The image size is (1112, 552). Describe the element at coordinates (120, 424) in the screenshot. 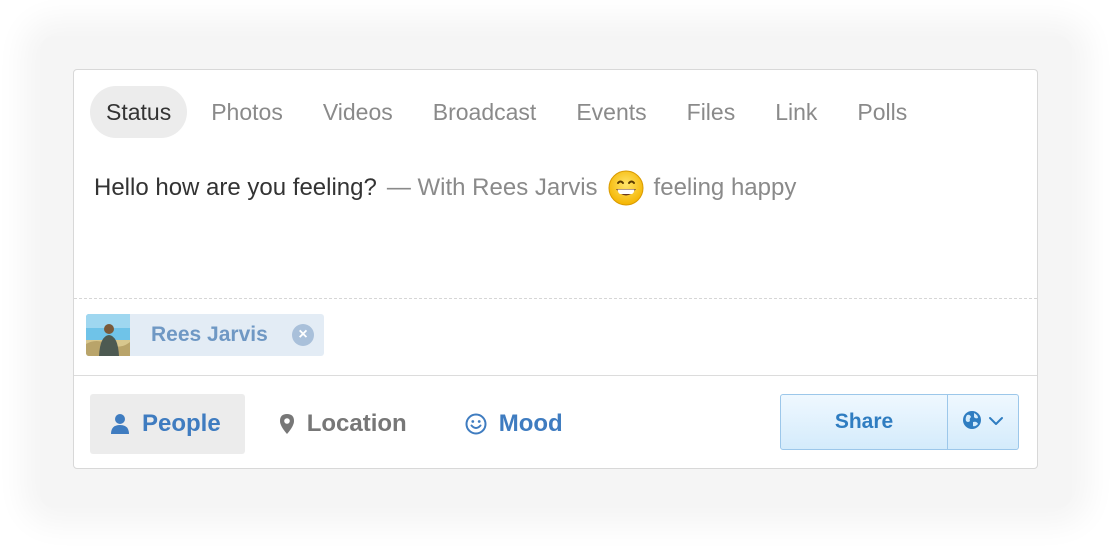

I see `person-icon` at that location.